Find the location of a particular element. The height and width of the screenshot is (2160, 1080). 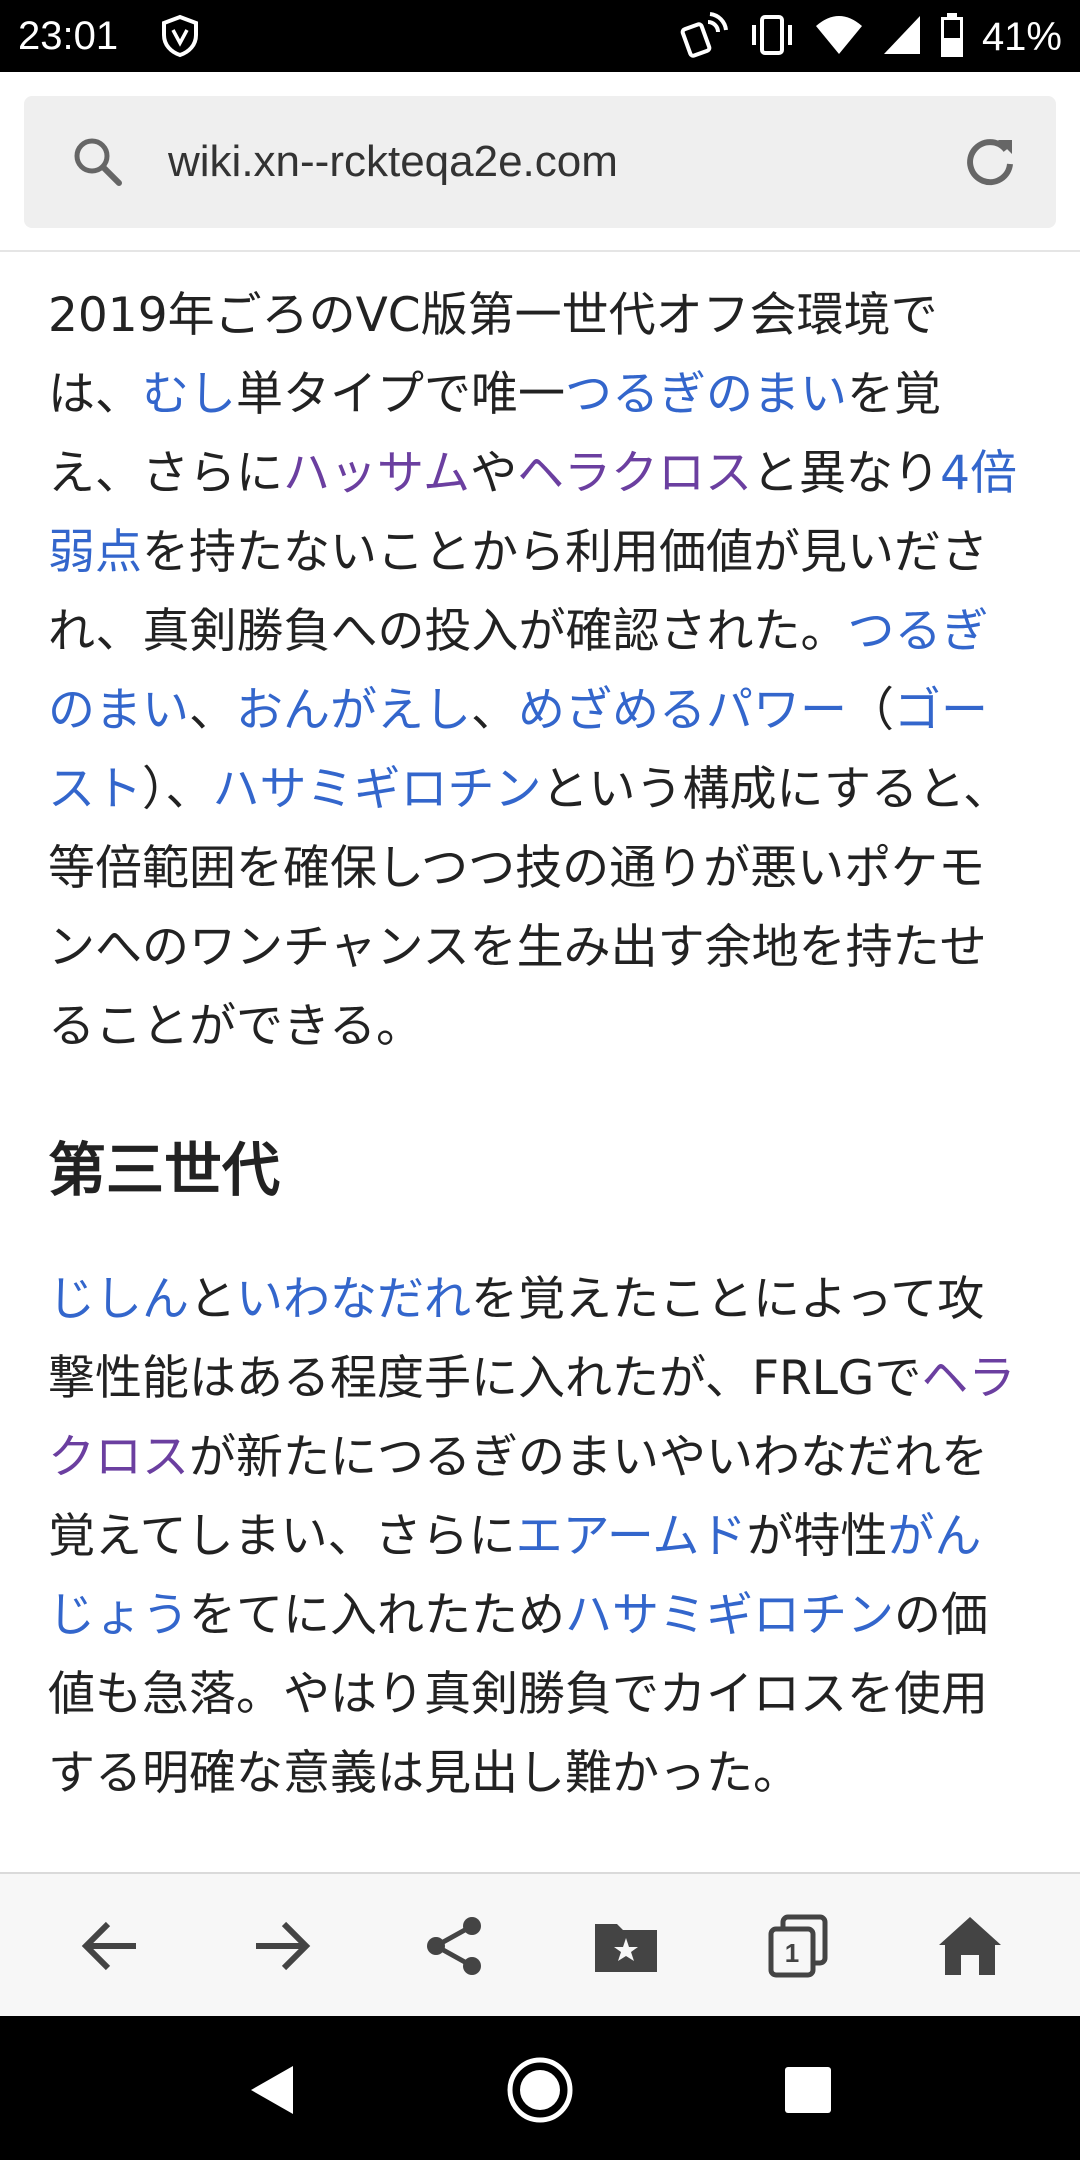

tabs-icon: 1 is located at coordinates (798, 1946).